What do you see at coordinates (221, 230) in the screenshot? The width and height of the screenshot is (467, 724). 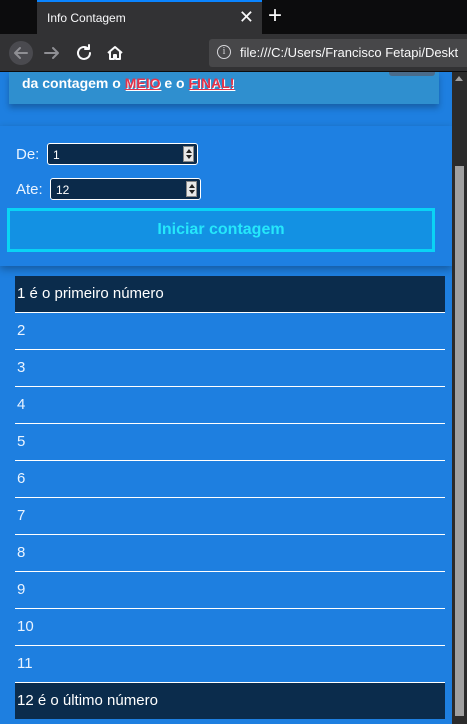 I see `start-count-button: Iniciar contagem` at bounding box center [221, 230].